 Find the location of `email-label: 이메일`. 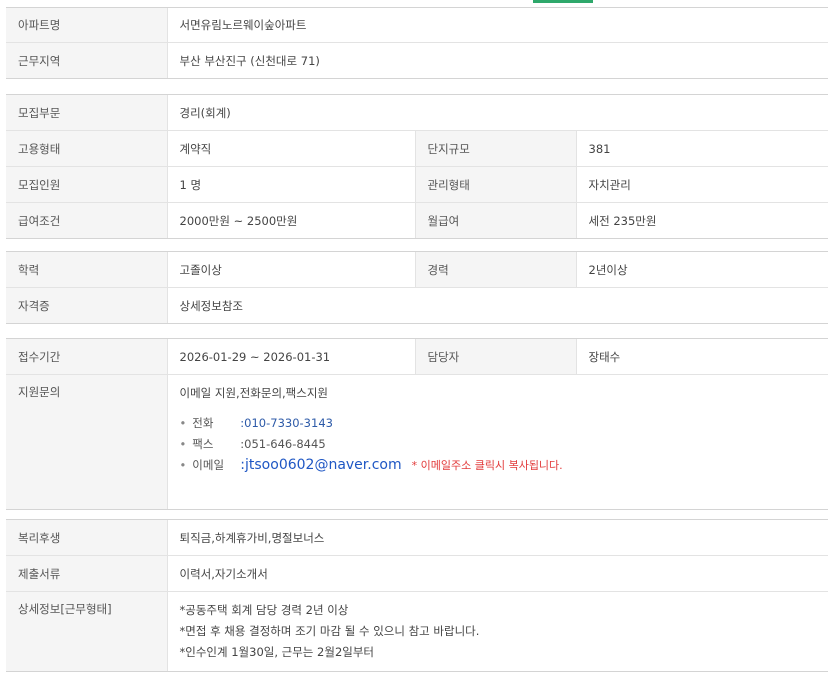

email-label: 이메일 is located at coordinates (208, 465).